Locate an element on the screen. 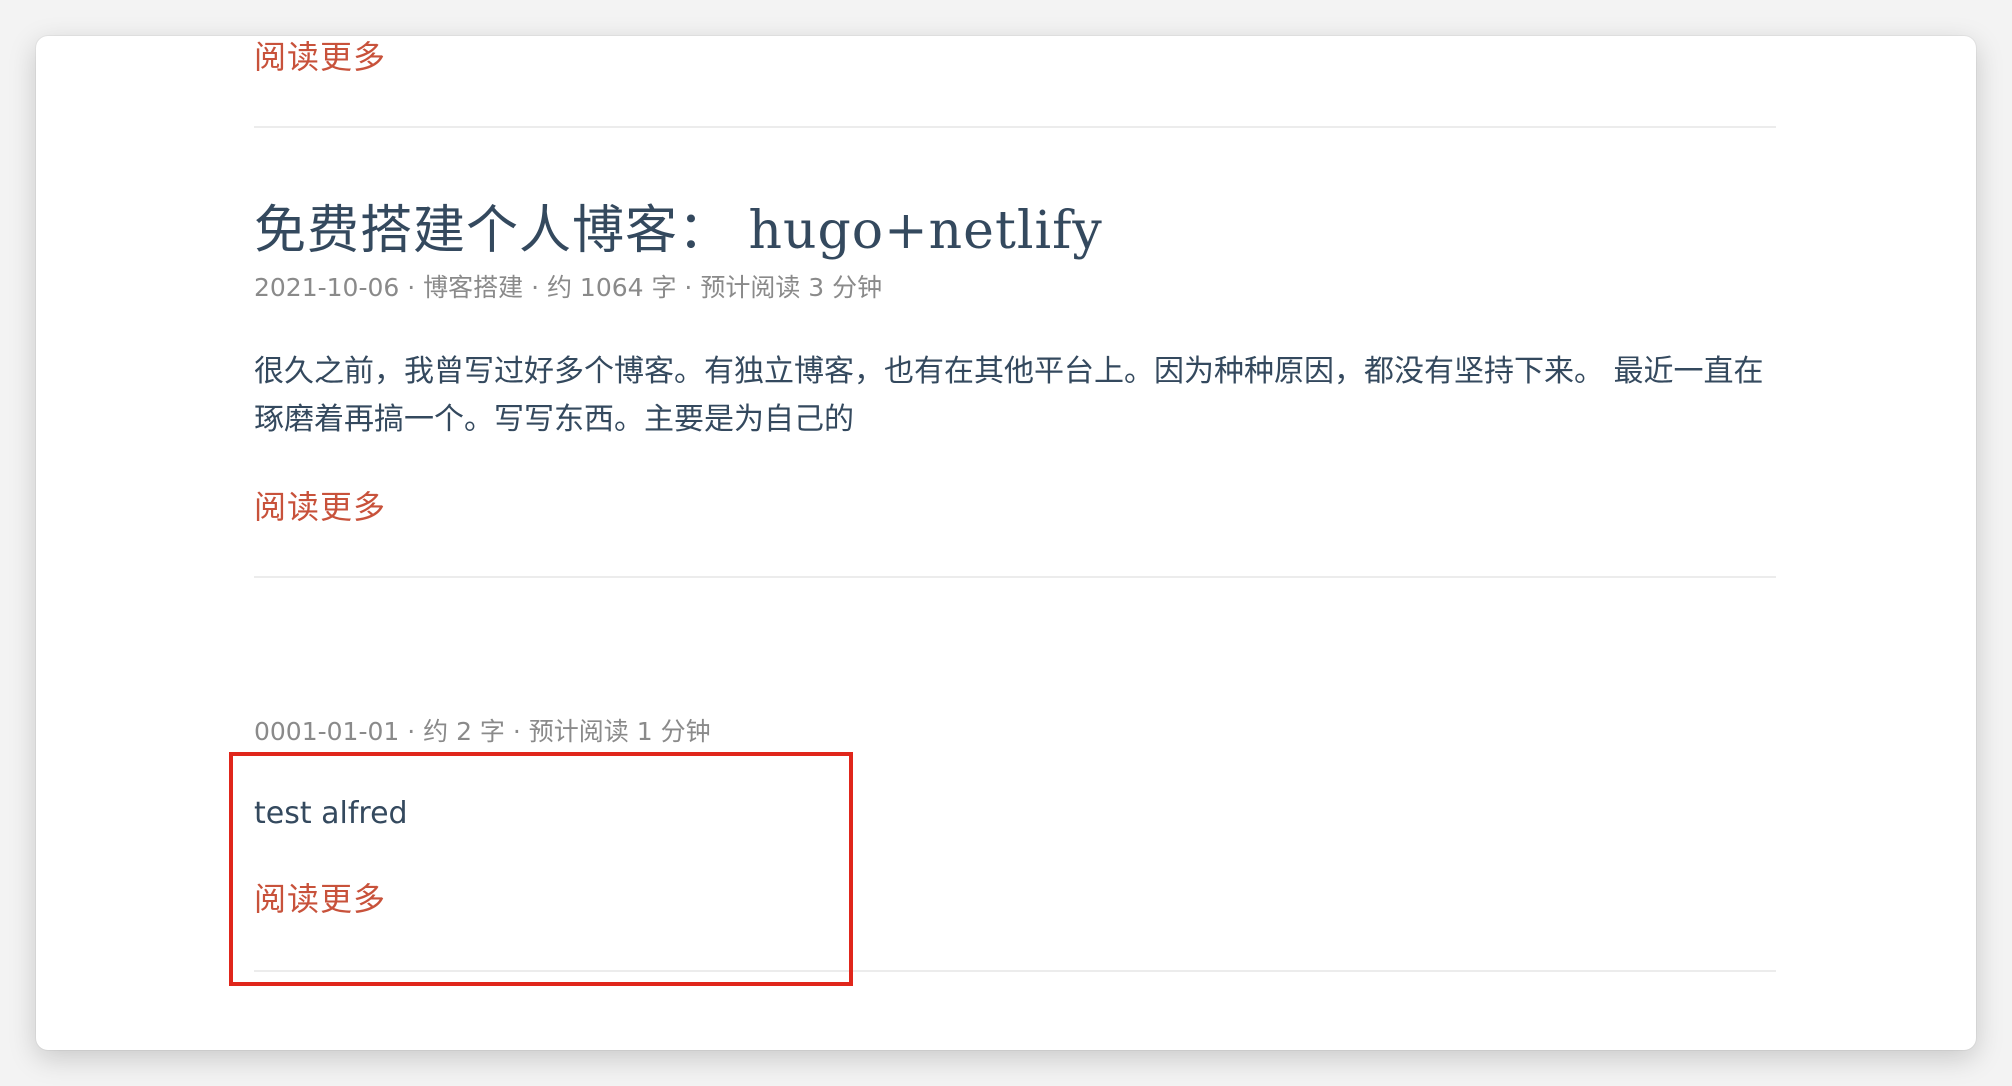  post-summary: test alfred is located at coordinates (331, 813).